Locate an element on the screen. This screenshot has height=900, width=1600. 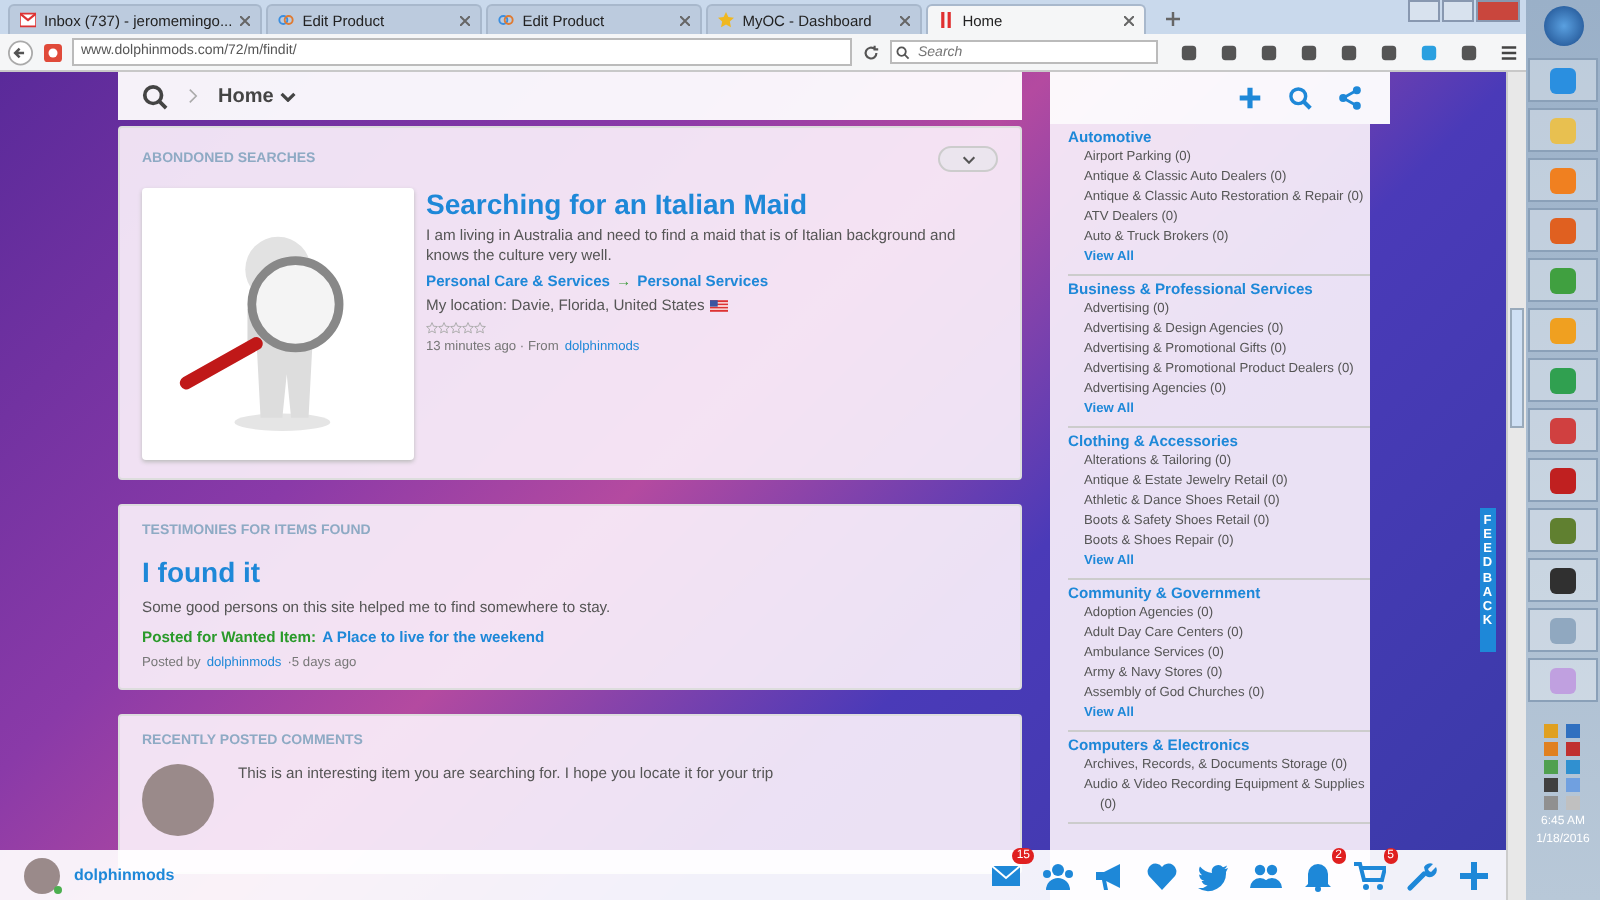
scrollbar is located at coordinates (1516, 486).